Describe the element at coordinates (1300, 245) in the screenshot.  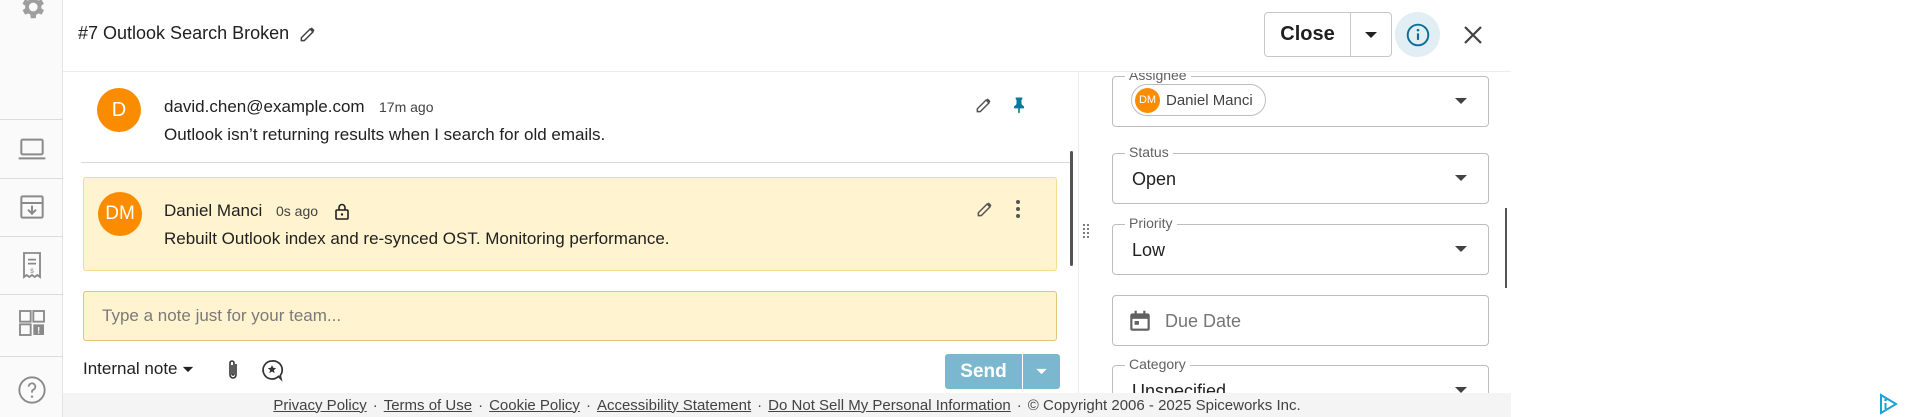
I see `priority-select: Priority Low` at that location.